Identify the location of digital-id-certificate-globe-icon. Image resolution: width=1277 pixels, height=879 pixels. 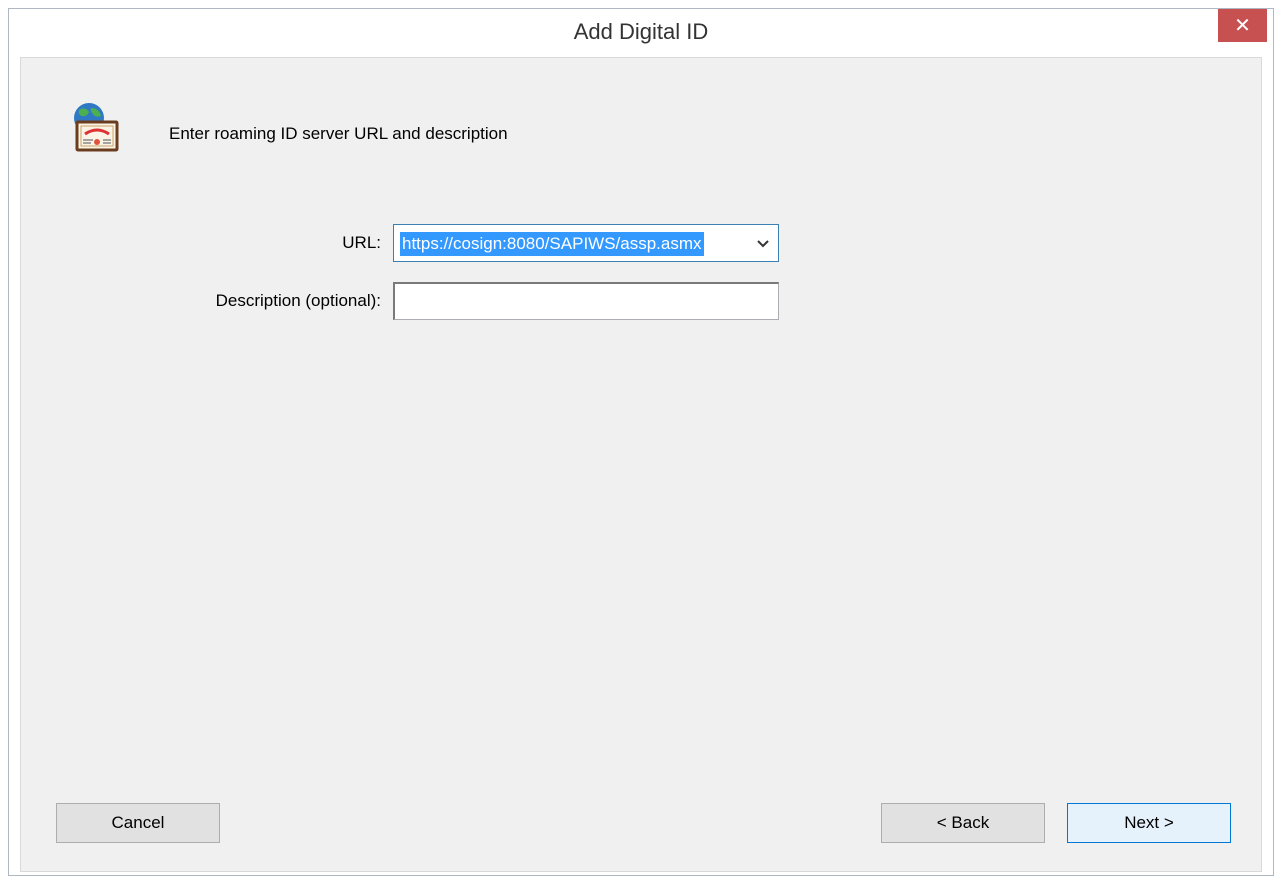
(95, 128).